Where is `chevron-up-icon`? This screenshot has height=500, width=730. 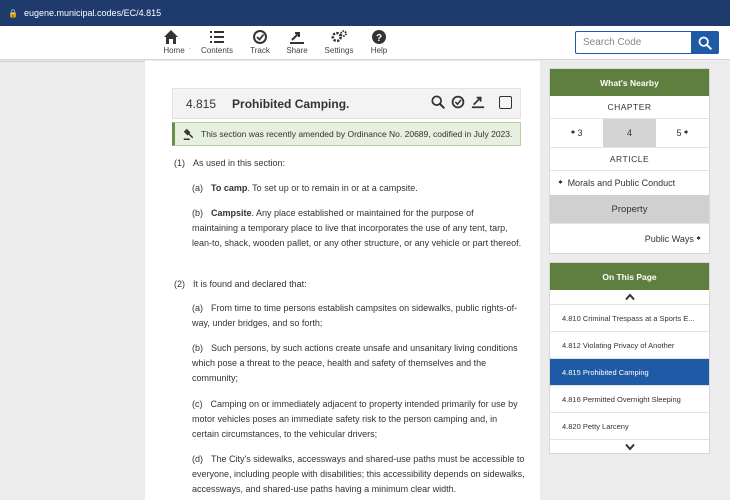
chevron-up-icon is located at coordinates (629, 297).